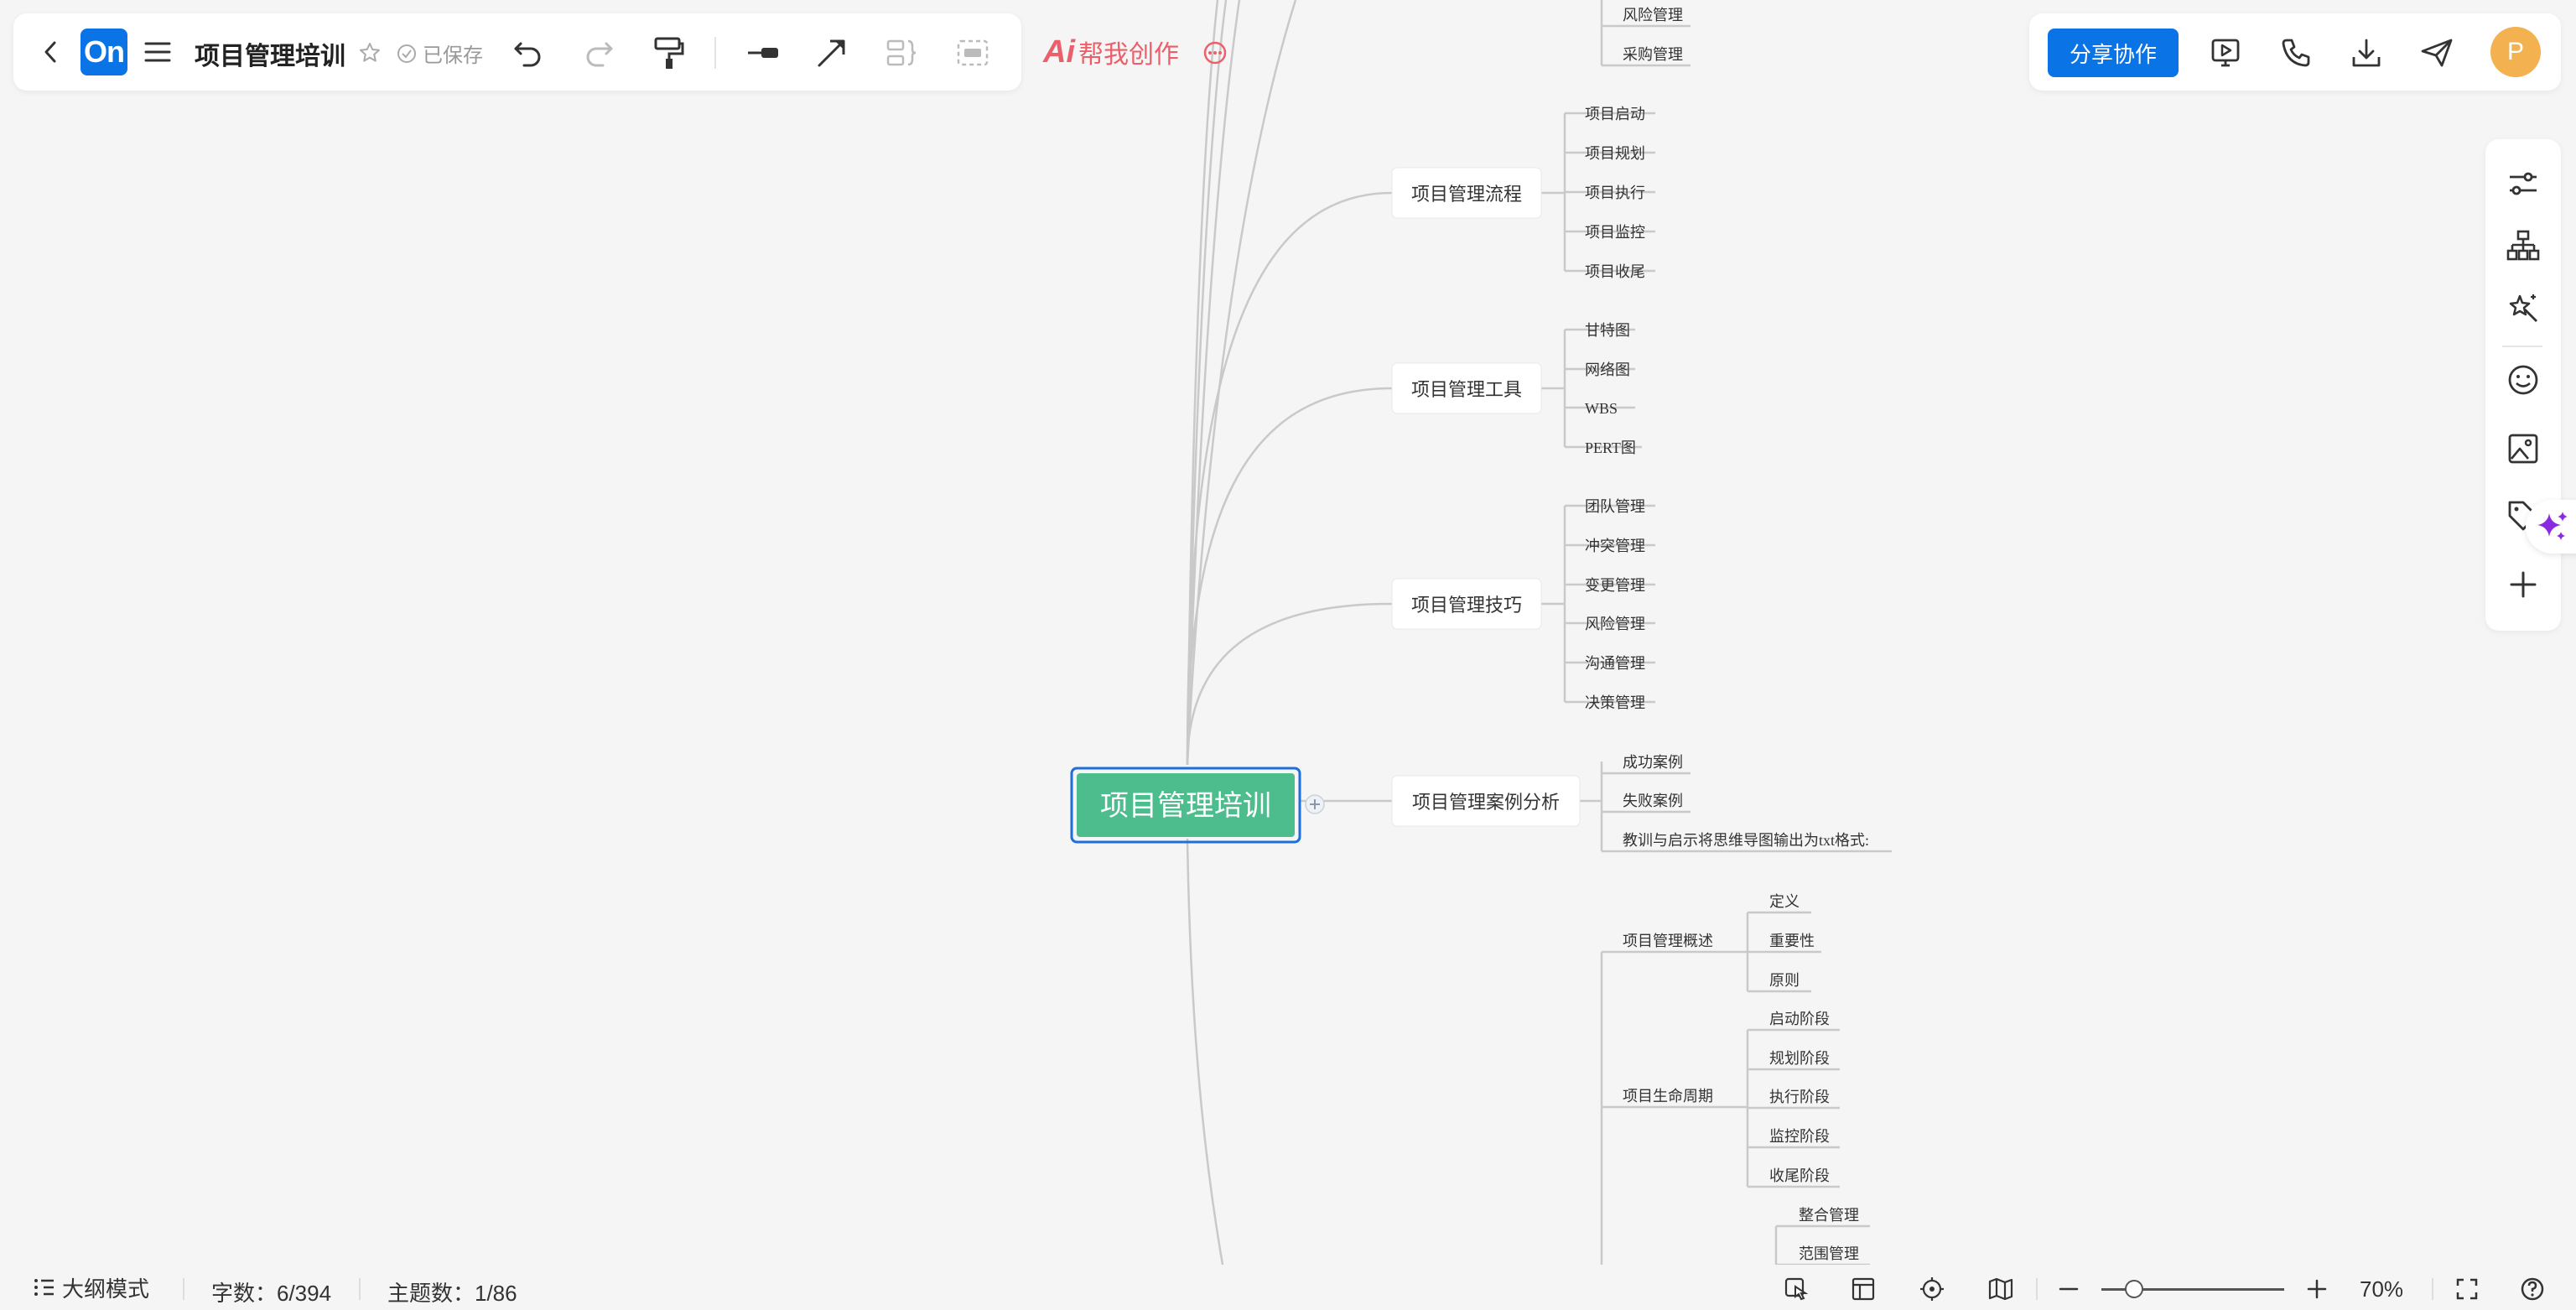 The image size is (2576, 1310). Describe the element at coordinates (1653, 762) in the screenshot. I see `subtopic-success: 成功案例` at that location.